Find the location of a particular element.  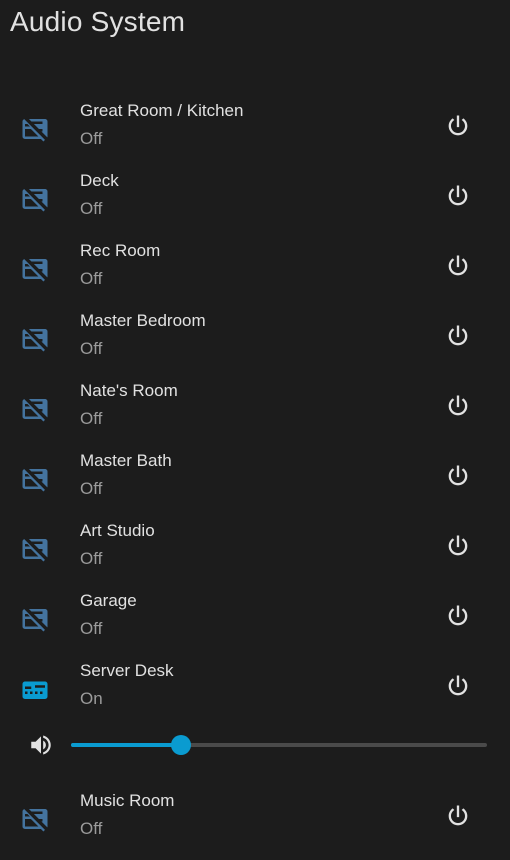

volume-high-icon is located at coordinates (41, 745).